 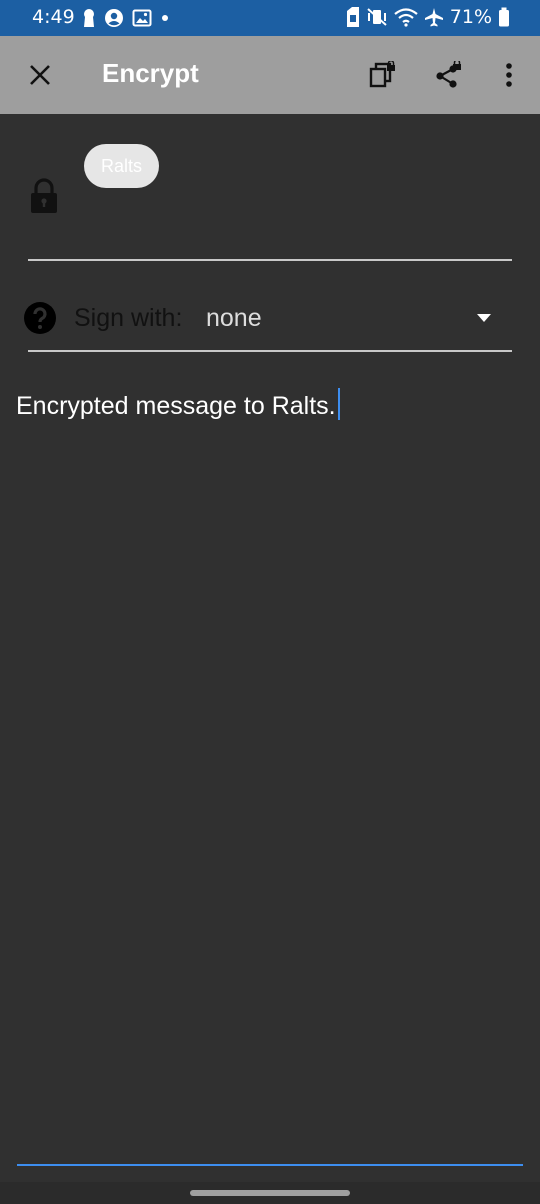 I want to click on sign-with-dropdown: none, so click(x=354, y=318).